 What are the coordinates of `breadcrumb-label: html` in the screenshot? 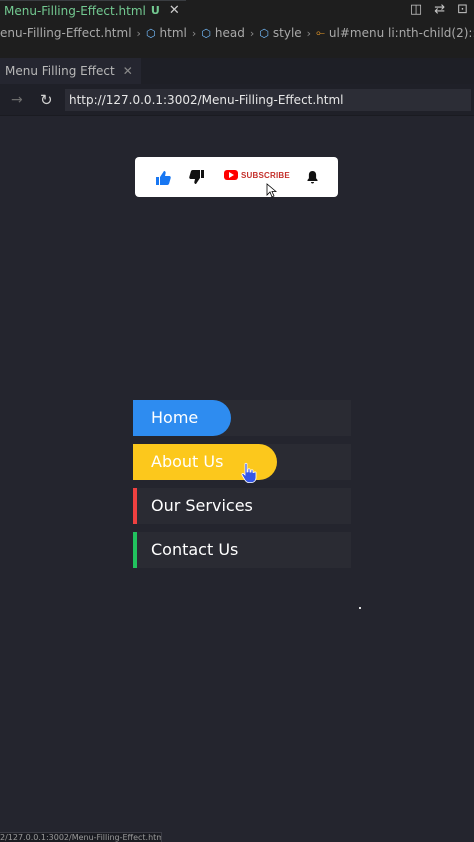 It's located at (173, 33).